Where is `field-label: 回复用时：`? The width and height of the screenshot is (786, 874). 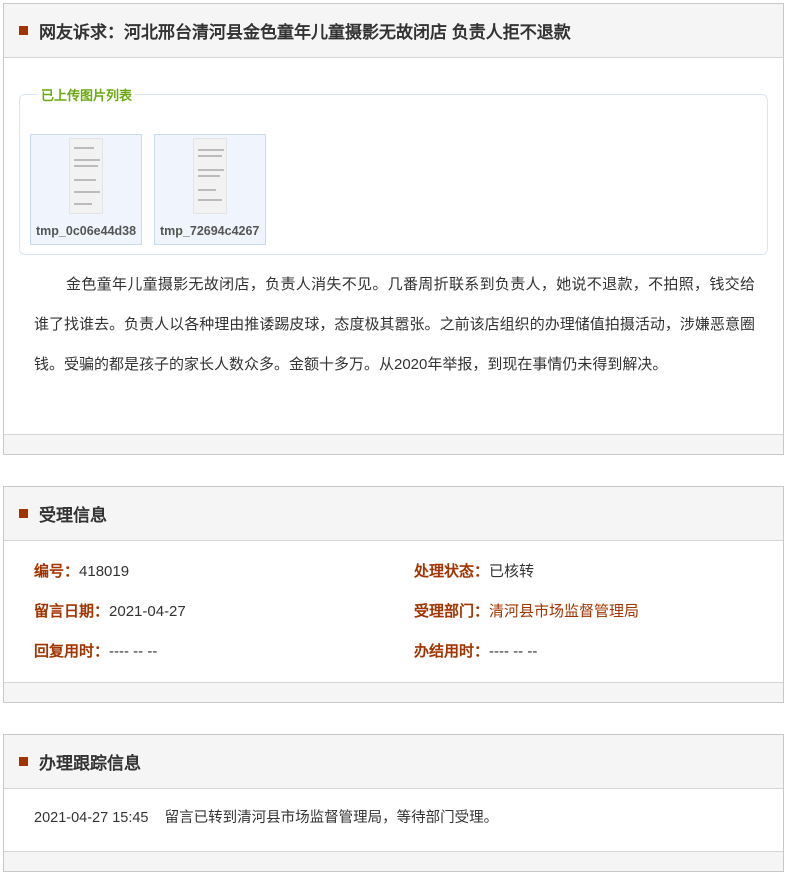 field-label: 回复用时： is located at coordinates (72, 651).